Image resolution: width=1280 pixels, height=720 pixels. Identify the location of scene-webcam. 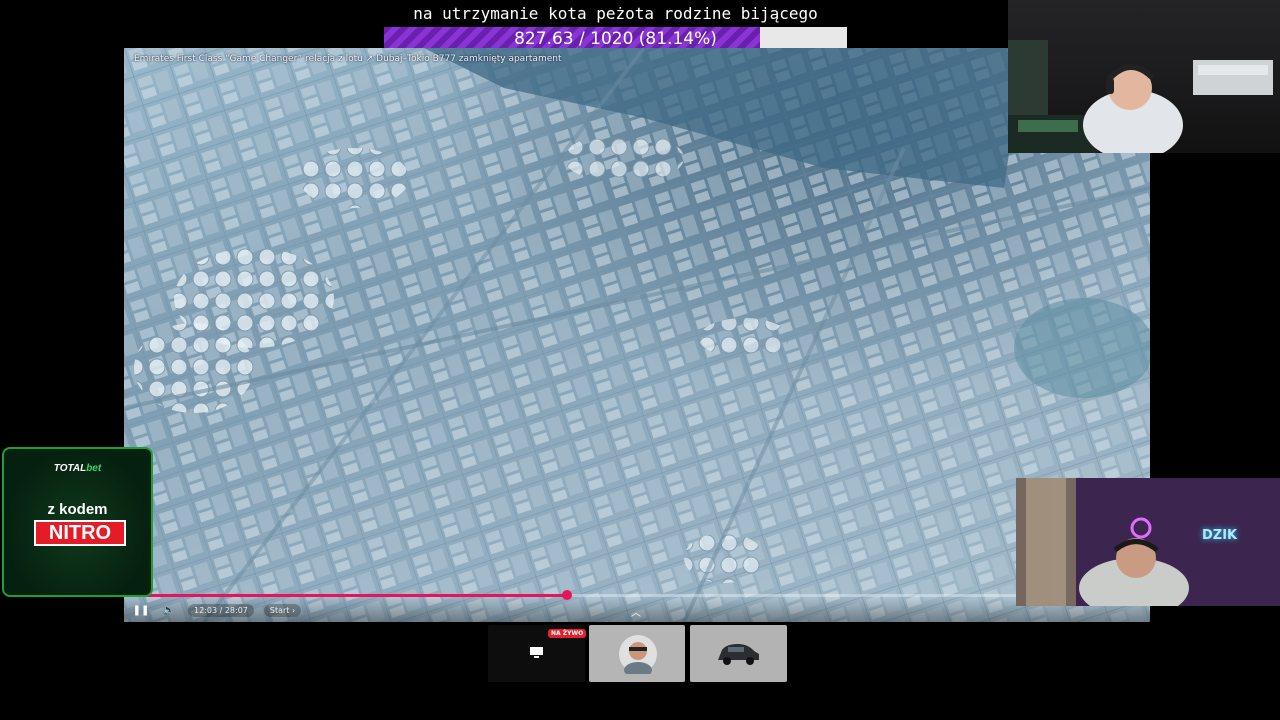
(637, 653).